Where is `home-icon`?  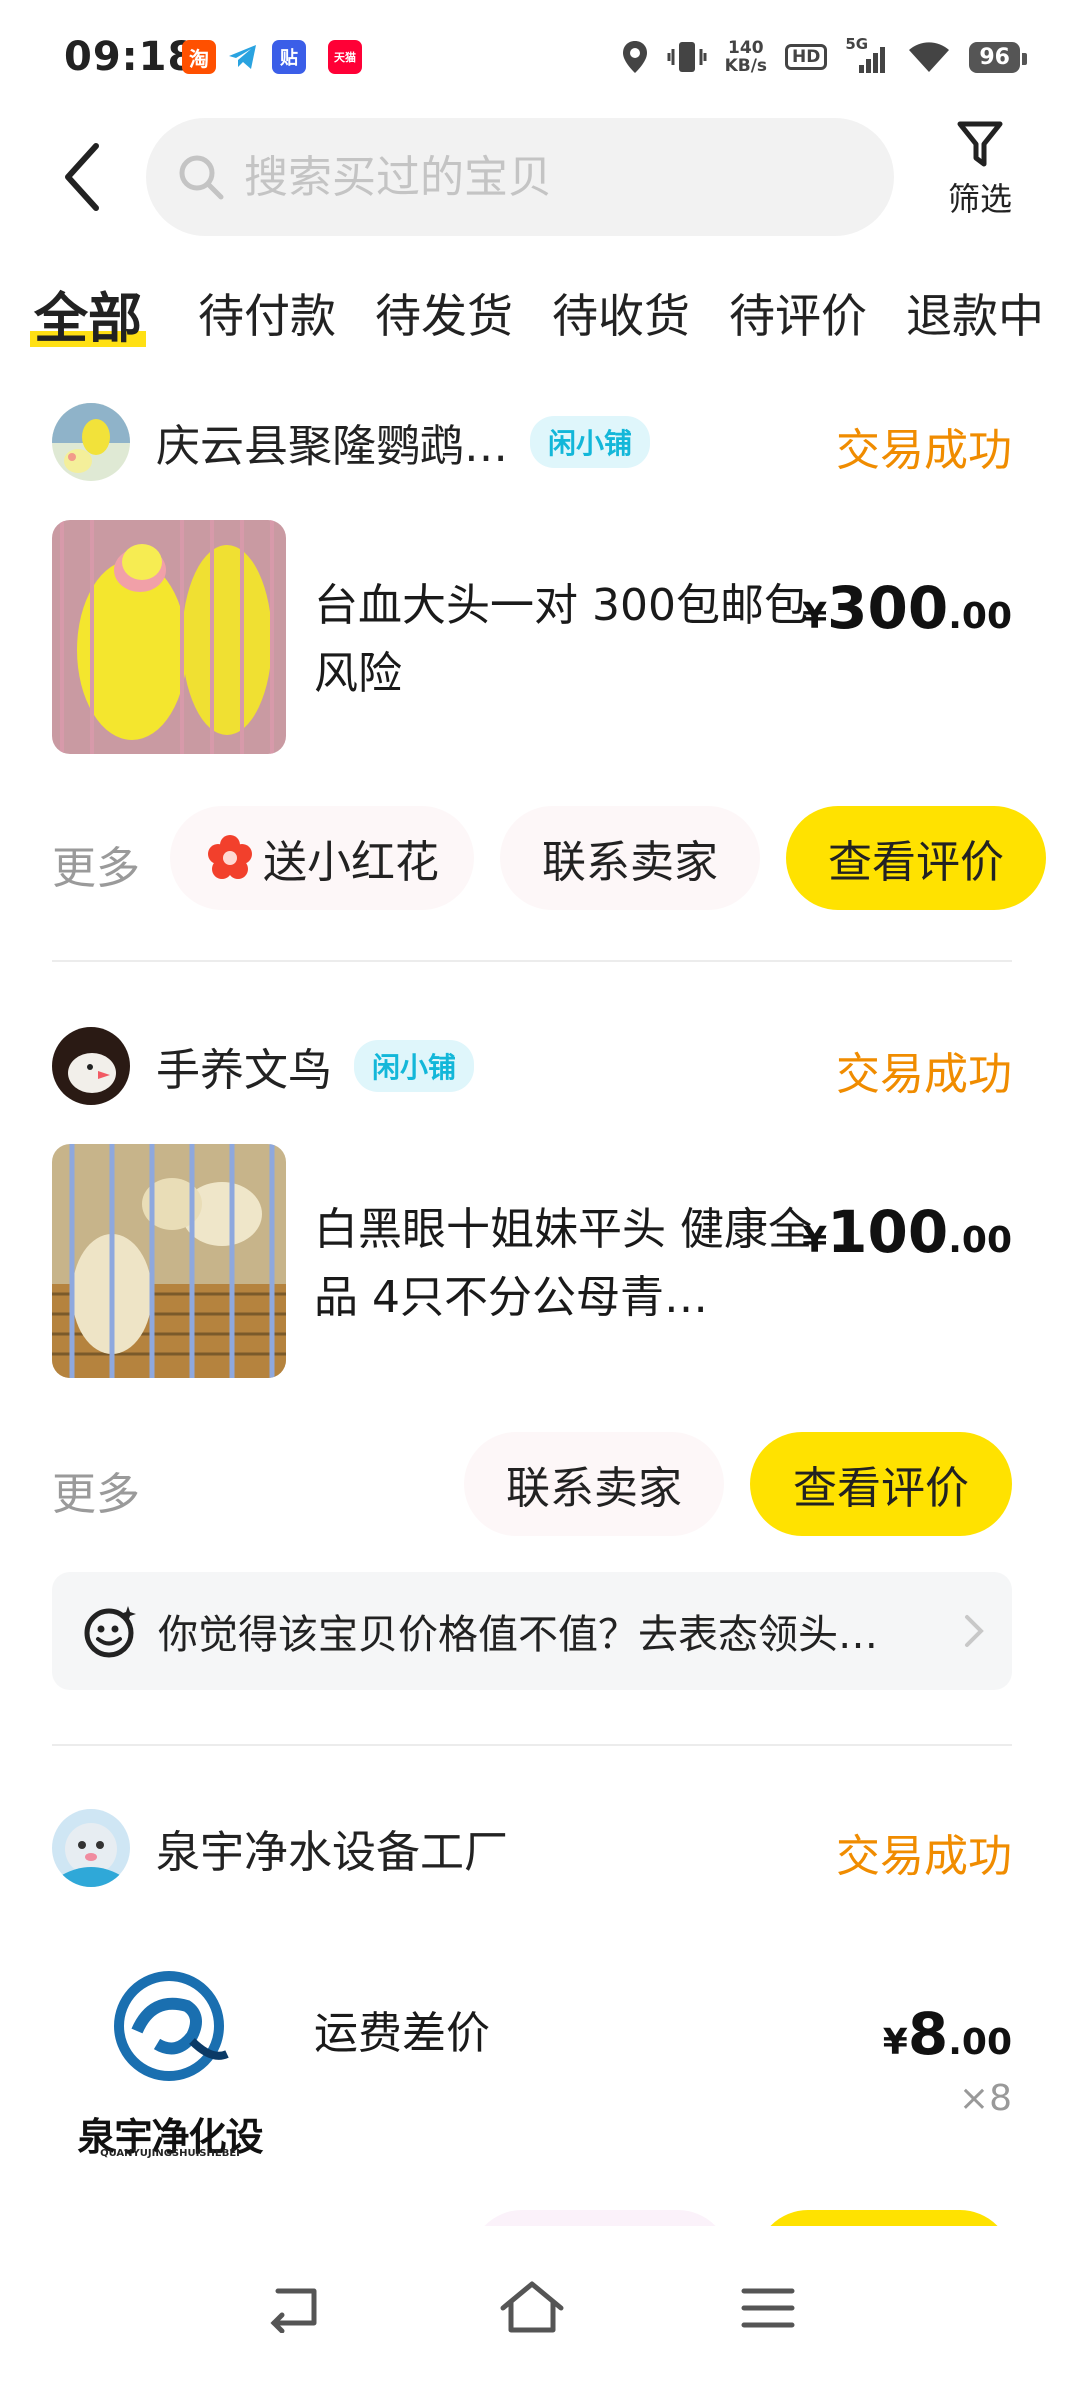 home-icon is located at coordinates (532, 2307).